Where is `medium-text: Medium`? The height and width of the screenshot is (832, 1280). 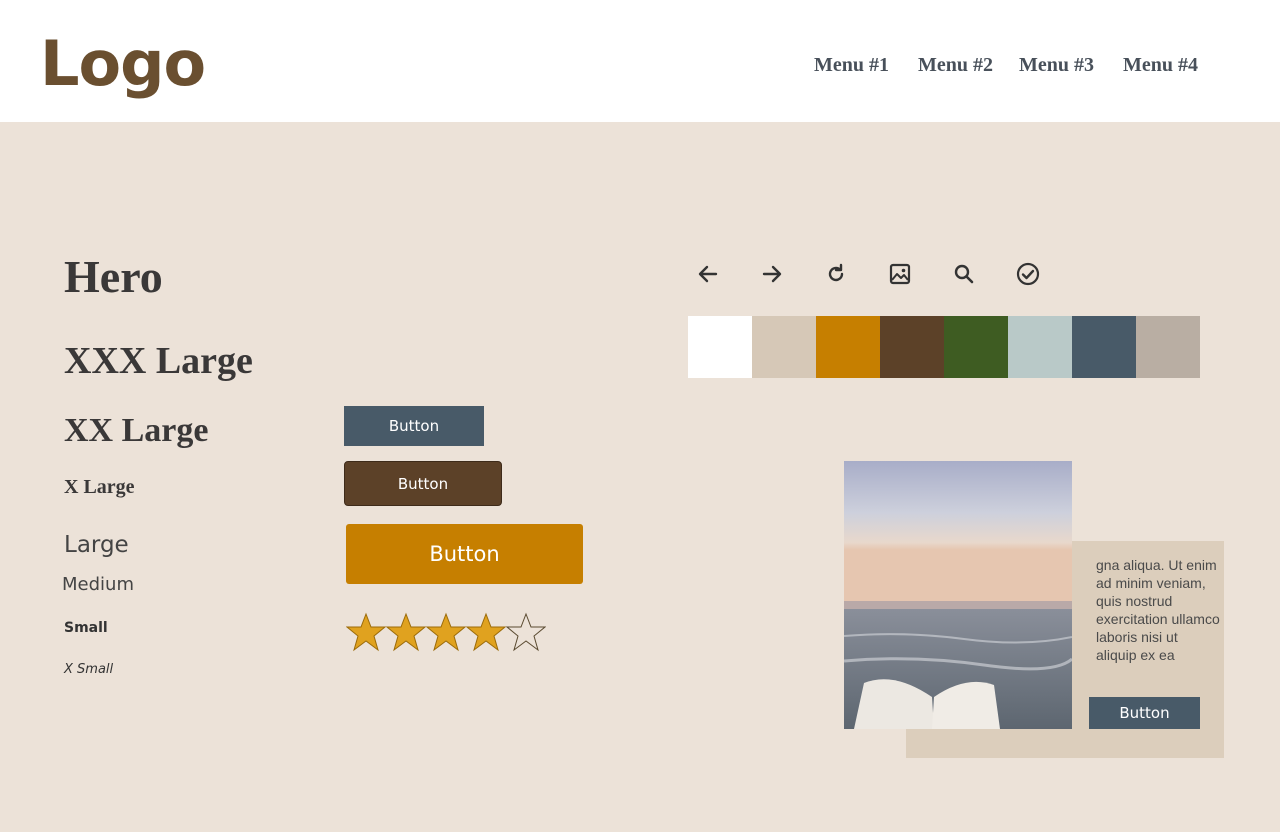 medium-text: Medium is located at coordinates (98, 584).